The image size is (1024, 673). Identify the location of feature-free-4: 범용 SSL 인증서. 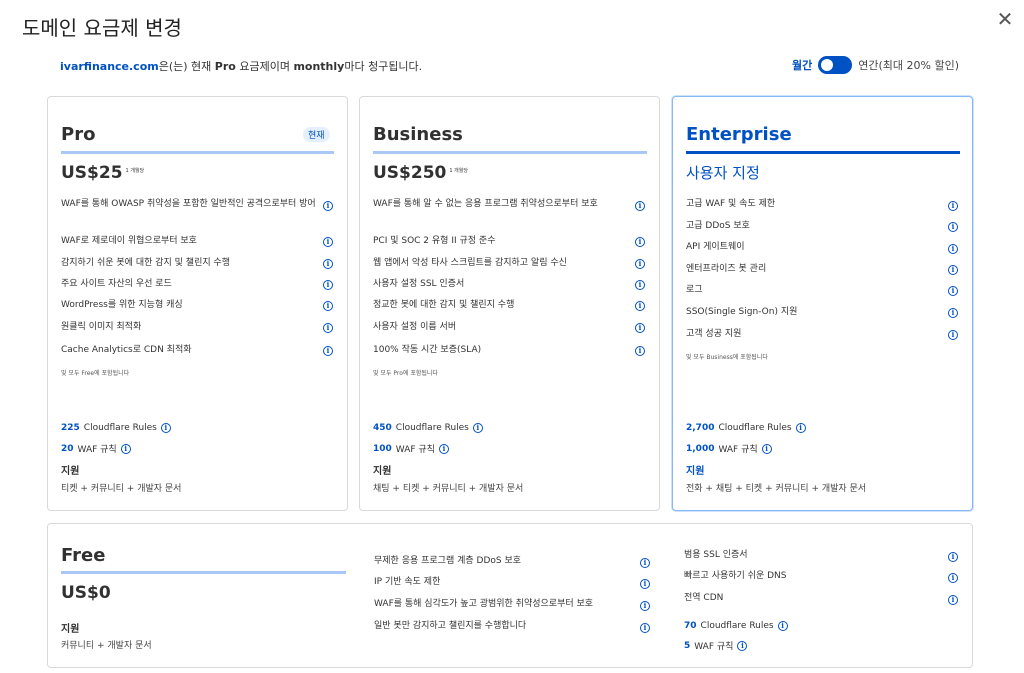
(716, 555).